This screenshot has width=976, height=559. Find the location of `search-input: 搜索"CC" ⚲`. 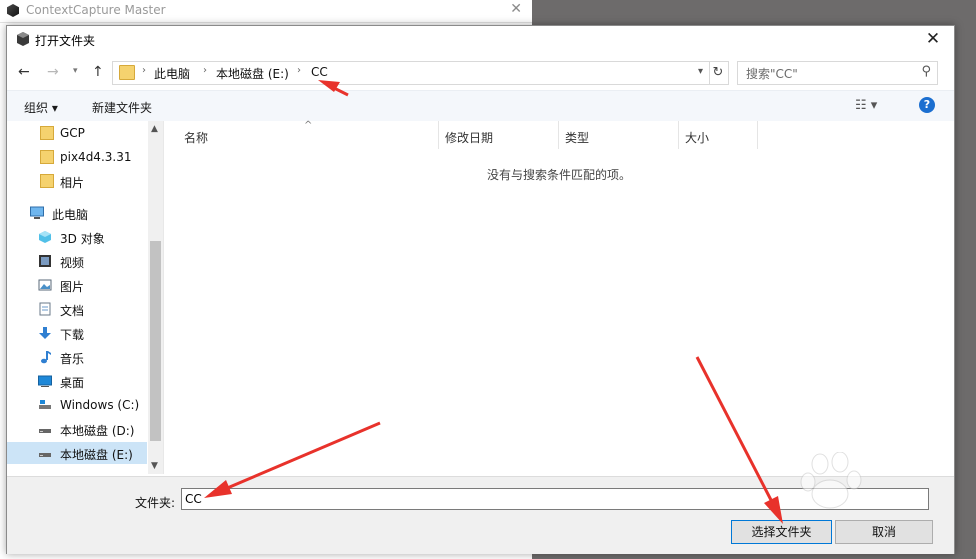

search-input: 搜索"CC" ⚲ is located at coordinates (837, 73).